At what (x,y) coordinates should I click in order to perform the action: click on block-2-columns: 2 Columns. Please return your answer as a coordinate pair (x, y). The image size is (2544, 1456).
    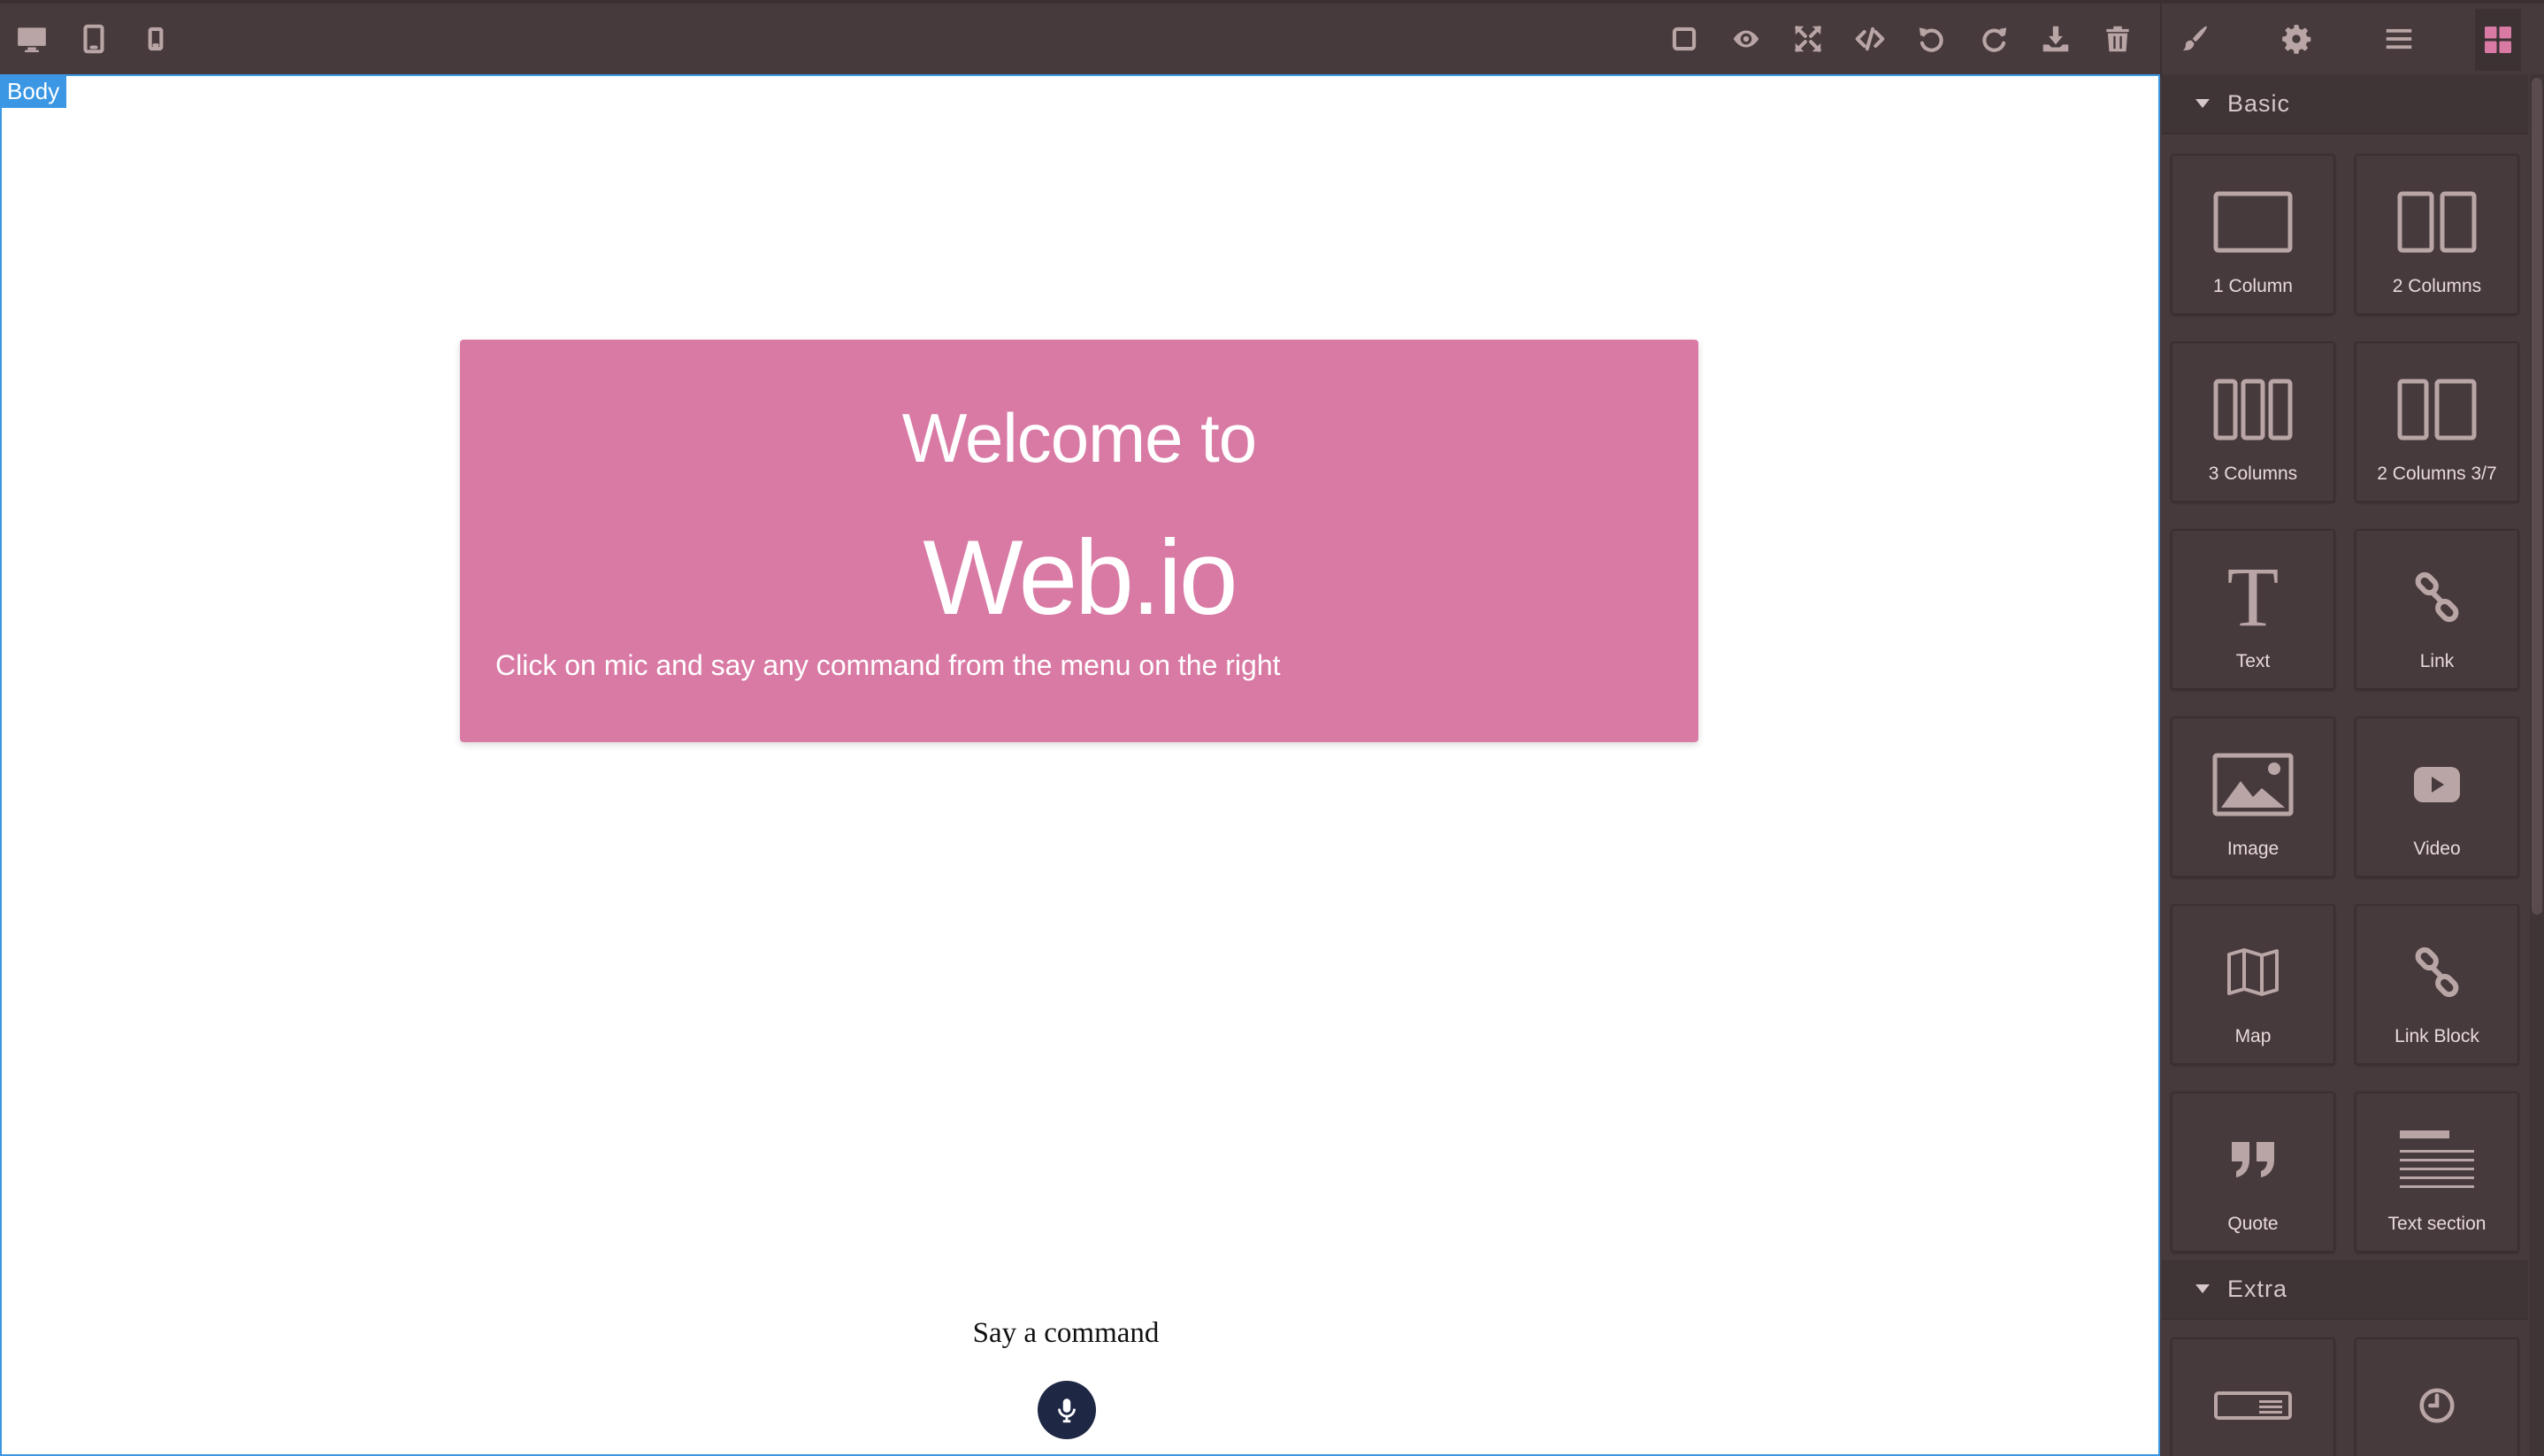
    Looking at the image, I should click on (2437, 234).